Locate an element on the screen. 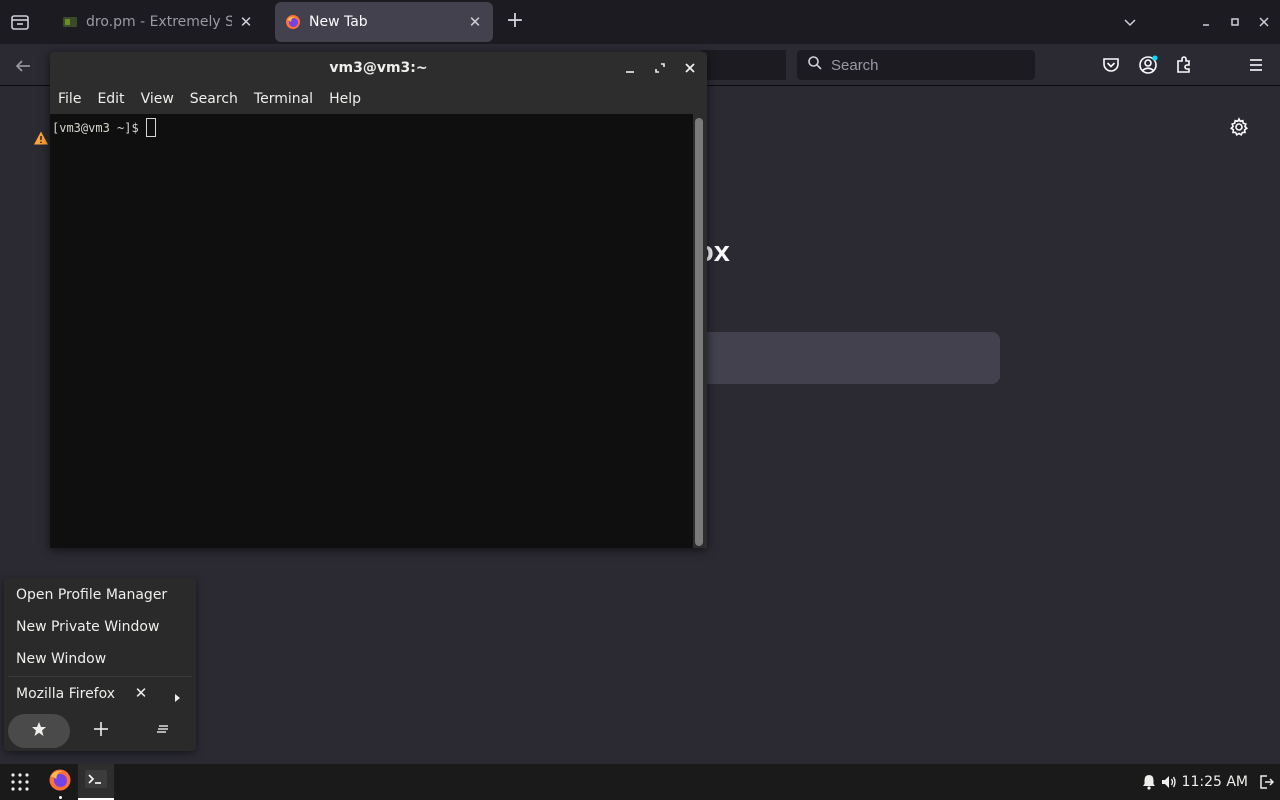  menu-help: Help is located at coordinates (345, 99).